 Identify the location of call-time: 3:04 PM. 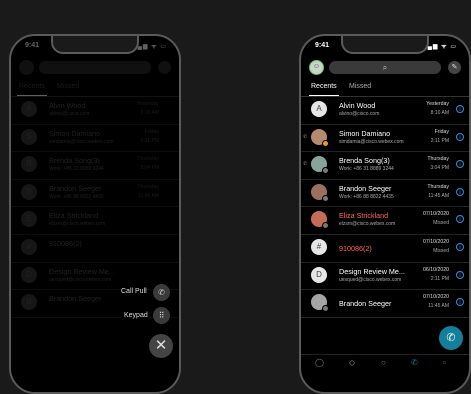
(439, 168).